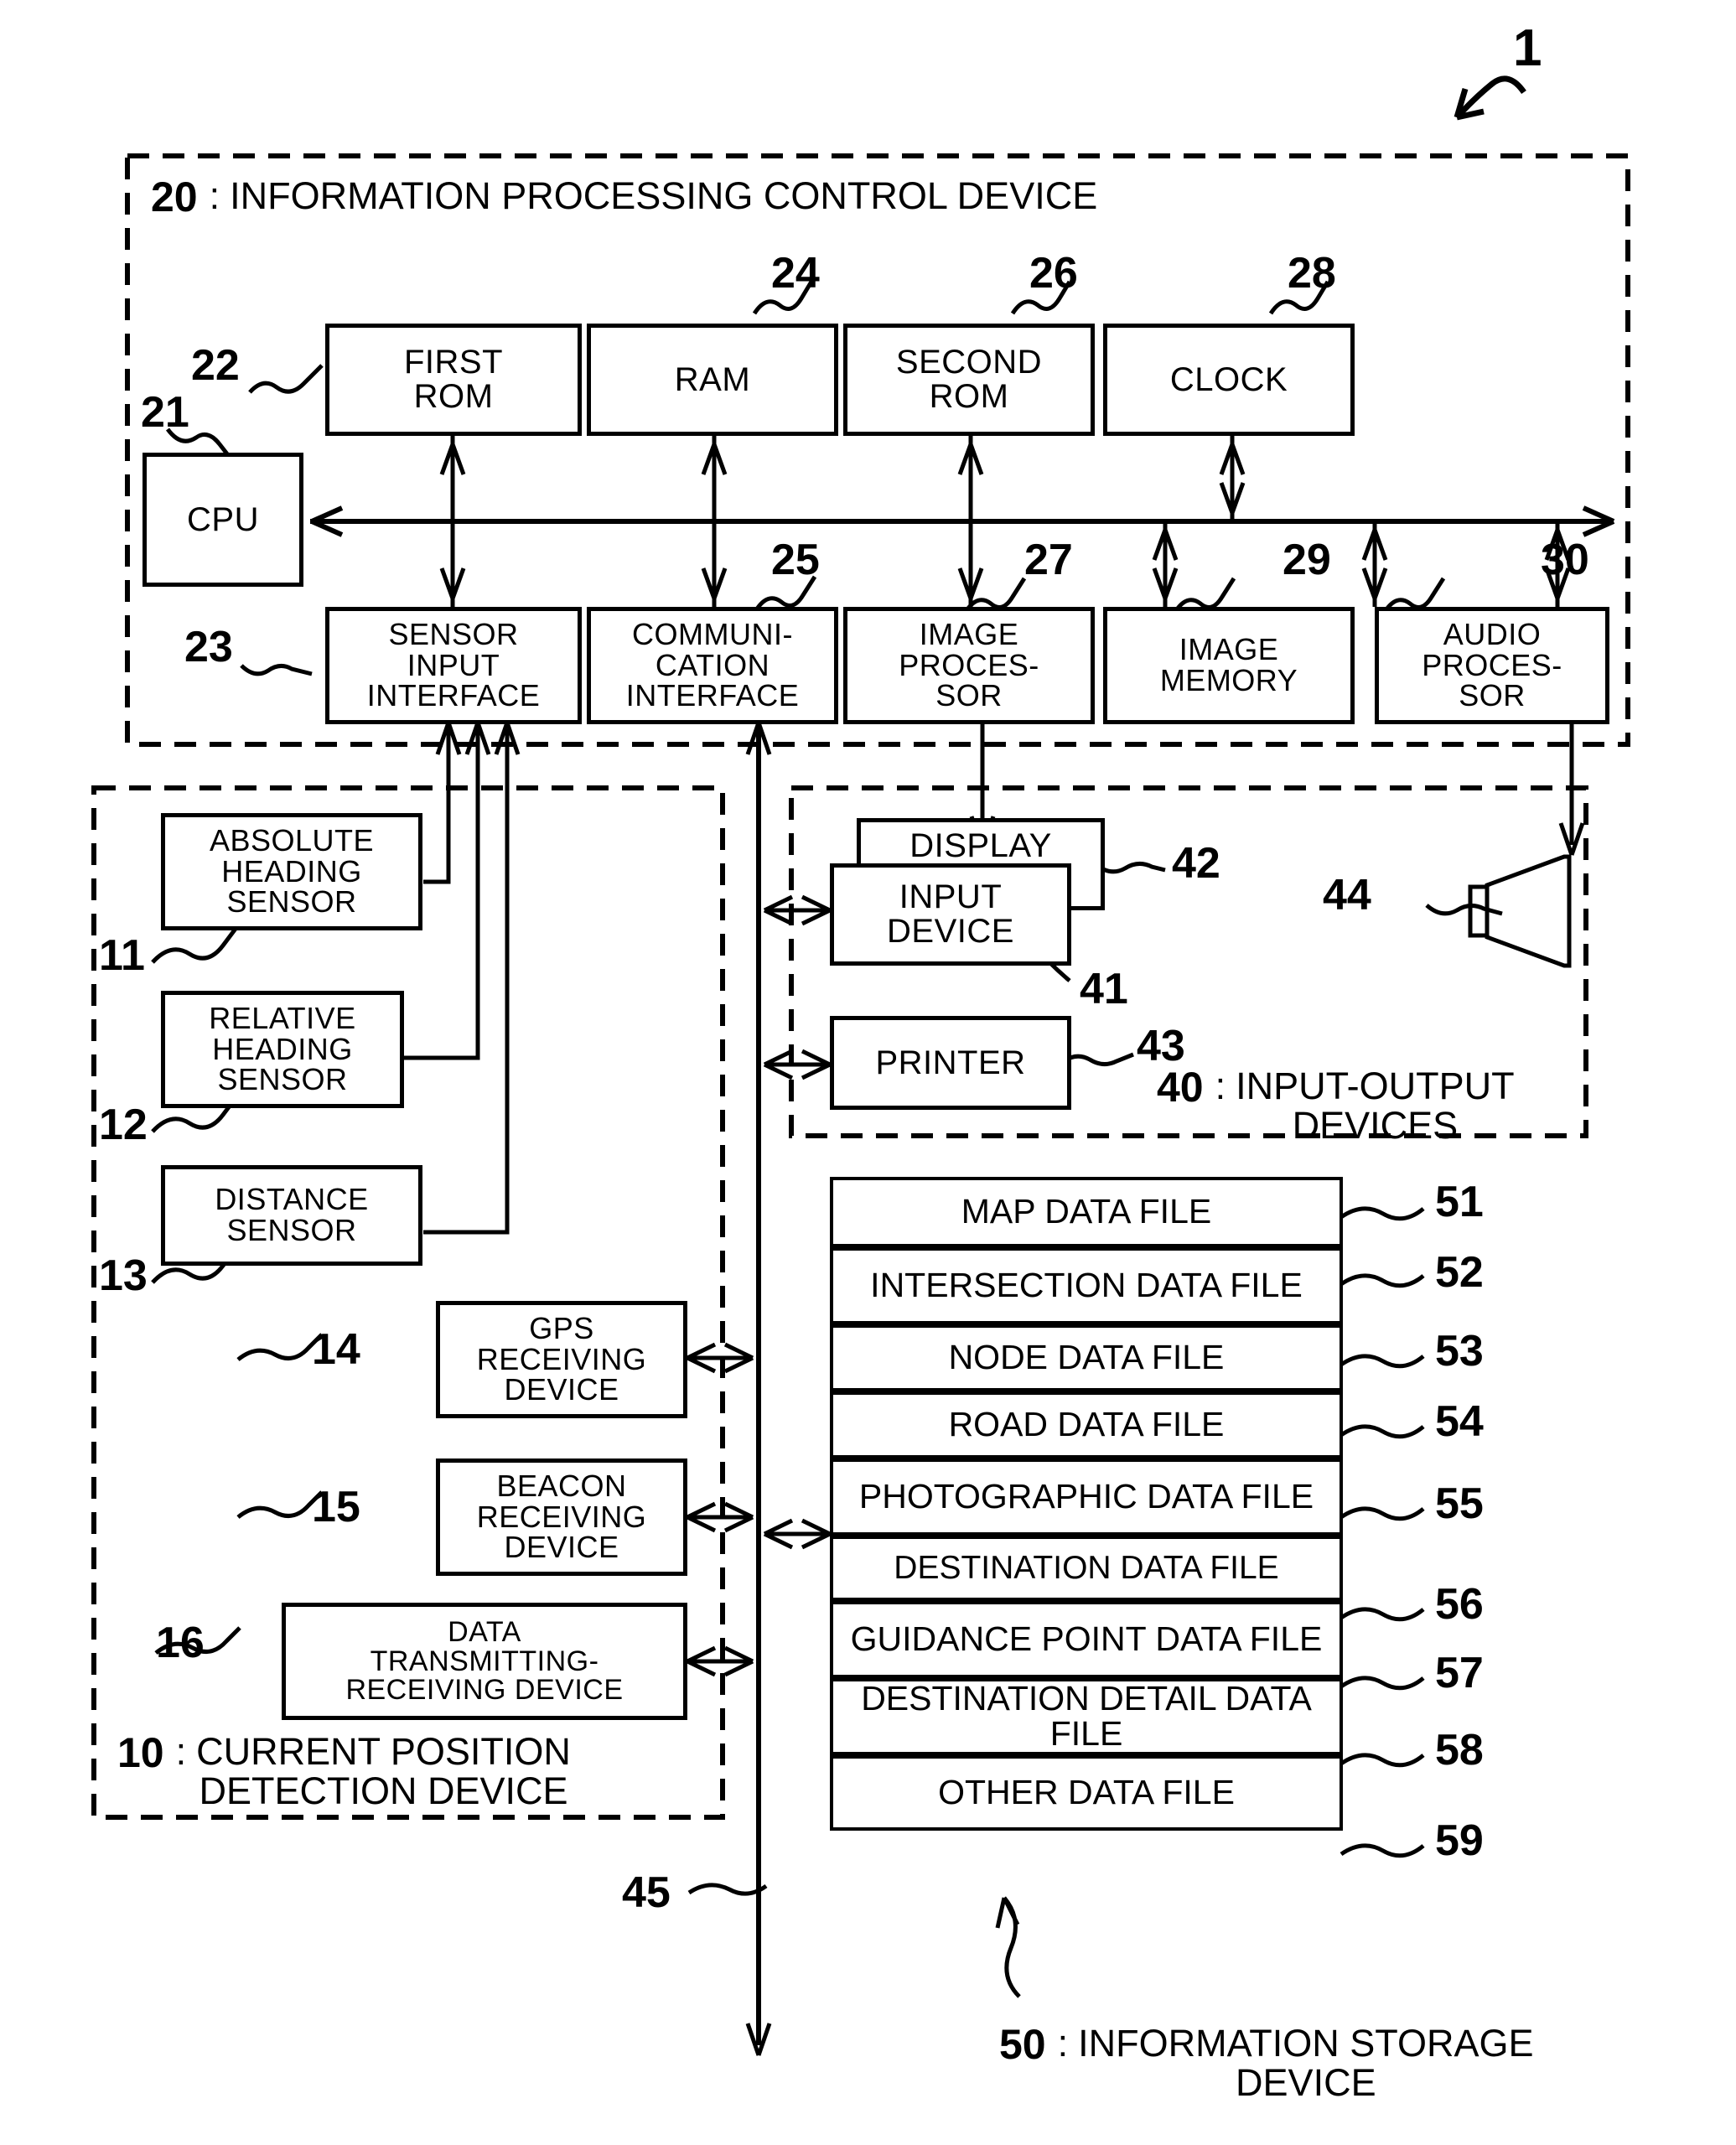 The height and width of the screenshot is (2145, 1736). I want to click on box-second-rom: SECOND ROM, so click(969, 380).